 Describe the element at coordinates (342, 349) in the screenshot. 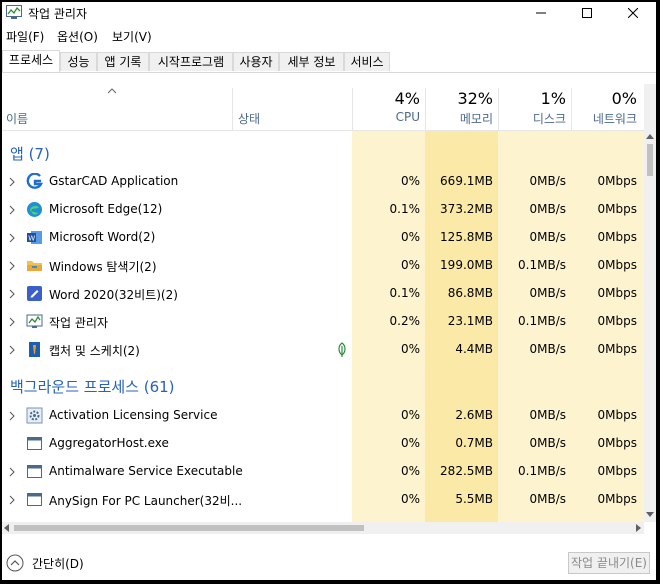

I see `efficiency-leaf-icon` at that location.